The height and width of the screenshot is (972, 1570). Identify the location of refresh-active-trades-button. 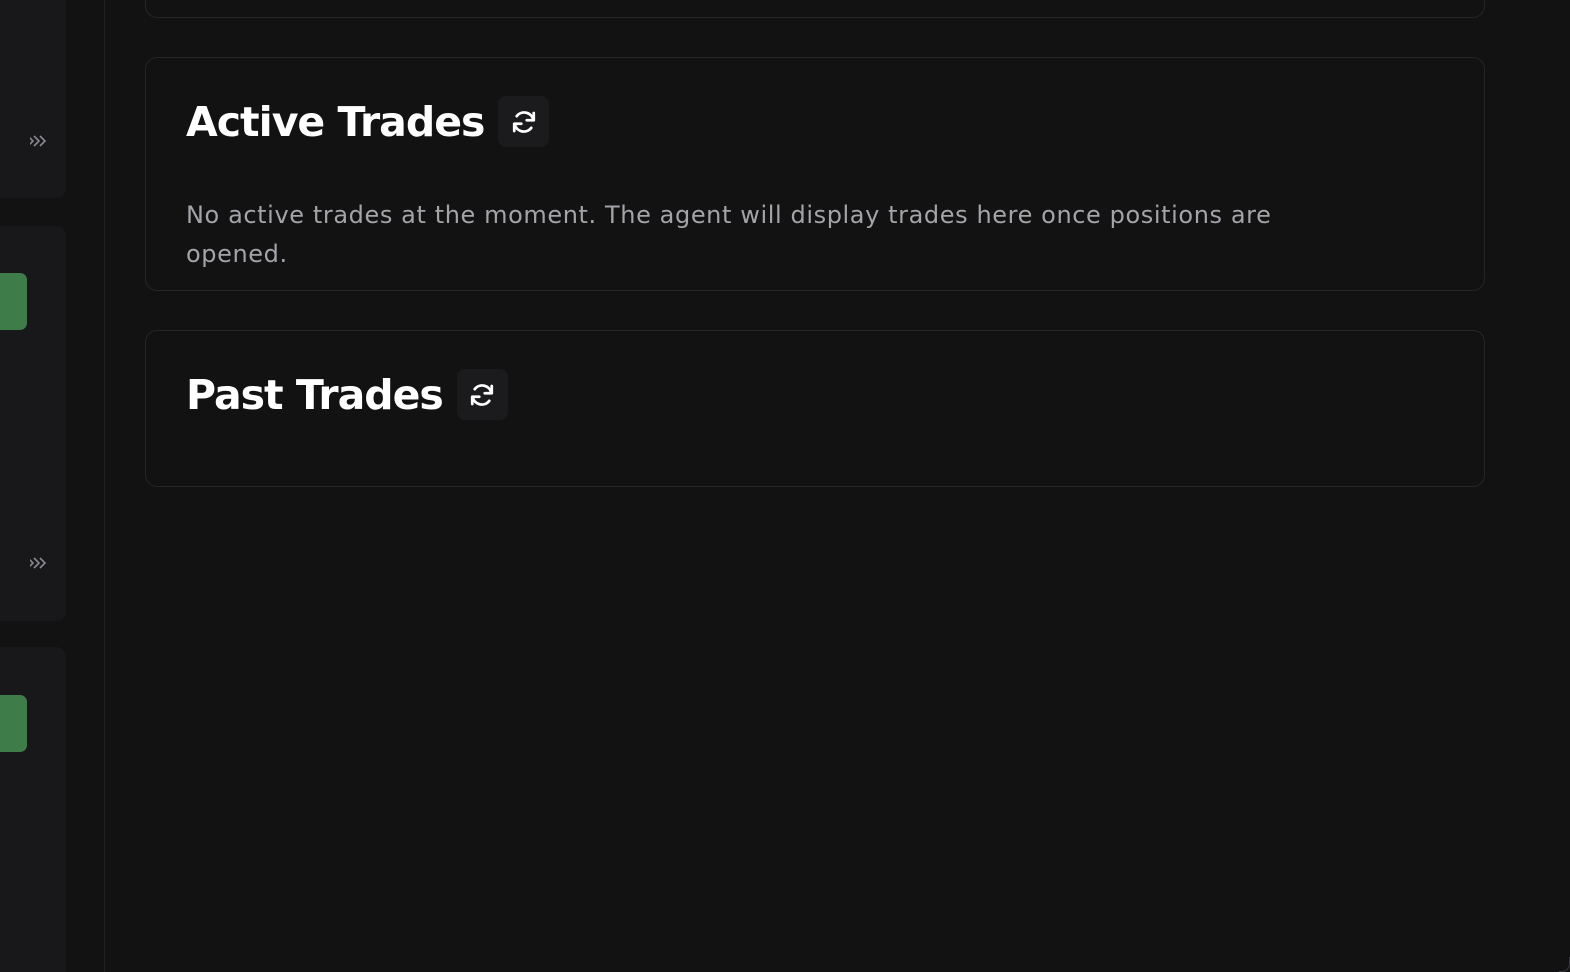
(524, 121).